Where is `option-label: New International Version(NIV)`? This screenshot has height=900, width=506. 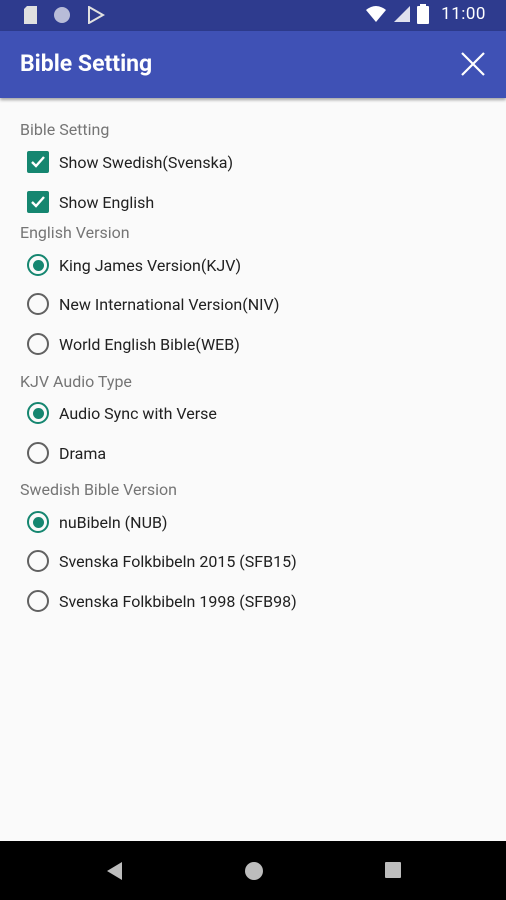
option-label: New International Version(NIV) is located at coordinates (169, 304).